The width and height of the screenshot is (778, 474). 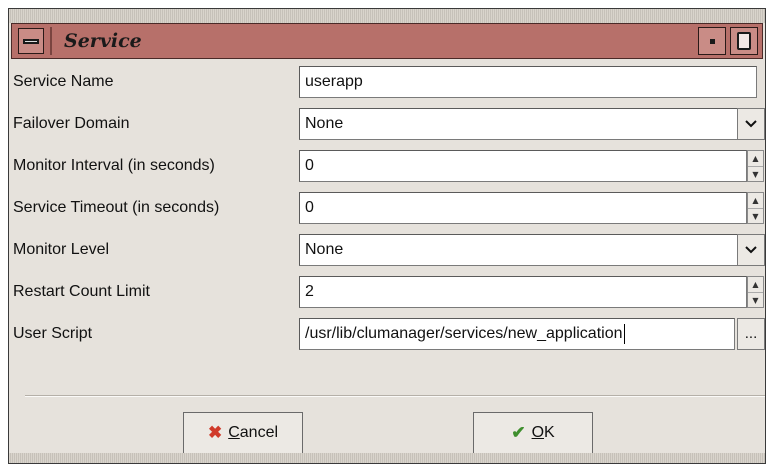 I want to click on restart-count-row: Restart Count Limit 2 ▲ ▼, so click(x=387, y=292).